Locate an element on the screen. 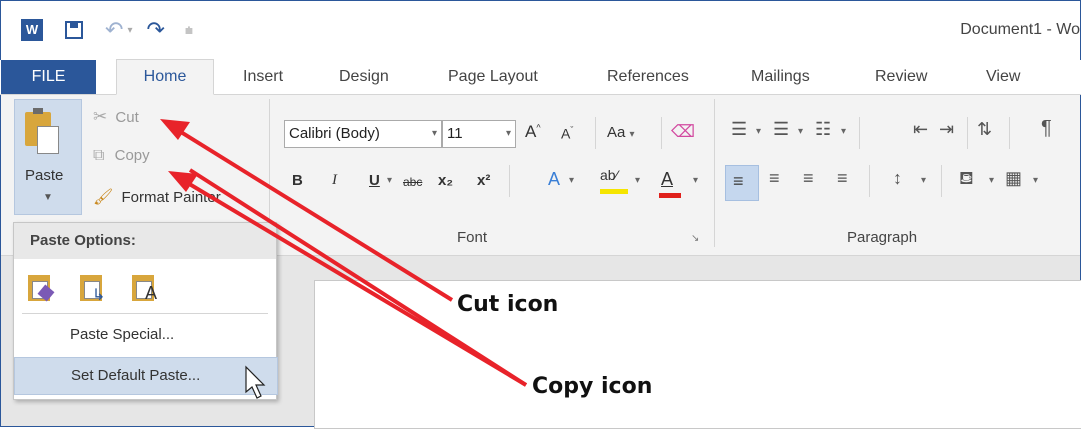 The height and width of the screenshot is (429, 1081). title-bar: W ↶ ▾ ↷ ⩧ Document1 - Wo is located at coordinates (540, 31).